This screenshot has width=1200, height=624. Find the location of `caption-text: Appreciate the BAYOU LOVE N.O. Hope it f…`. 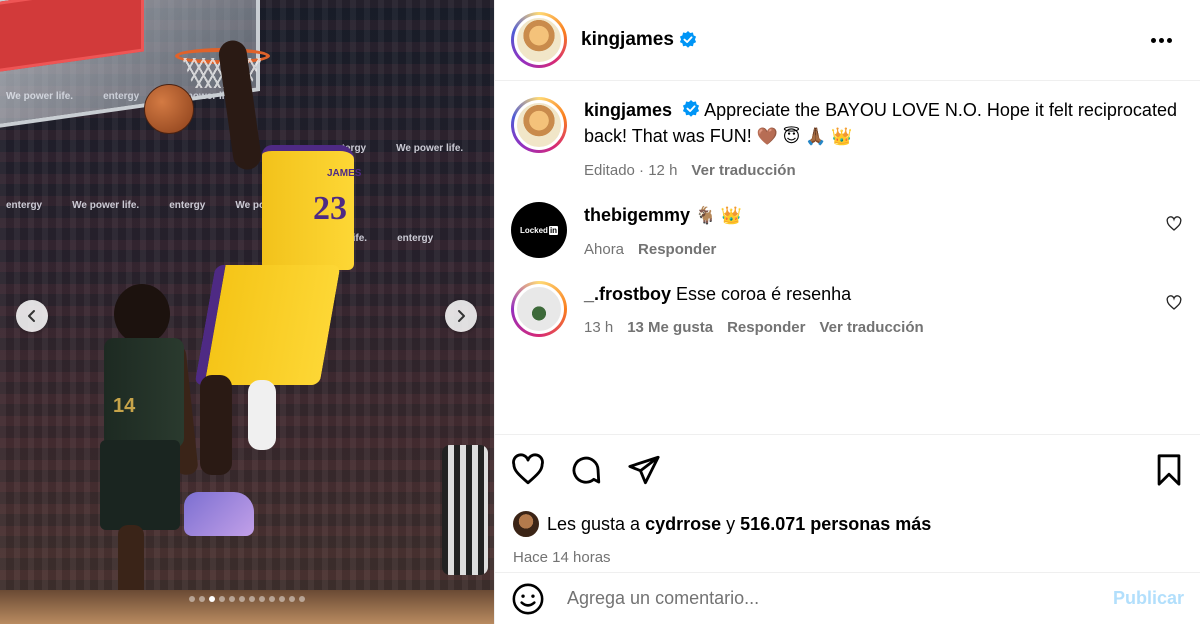

caption-text: Appreciate the BAYOU LOVE N.O. Hope it f… is located at coordinates (880, 123).